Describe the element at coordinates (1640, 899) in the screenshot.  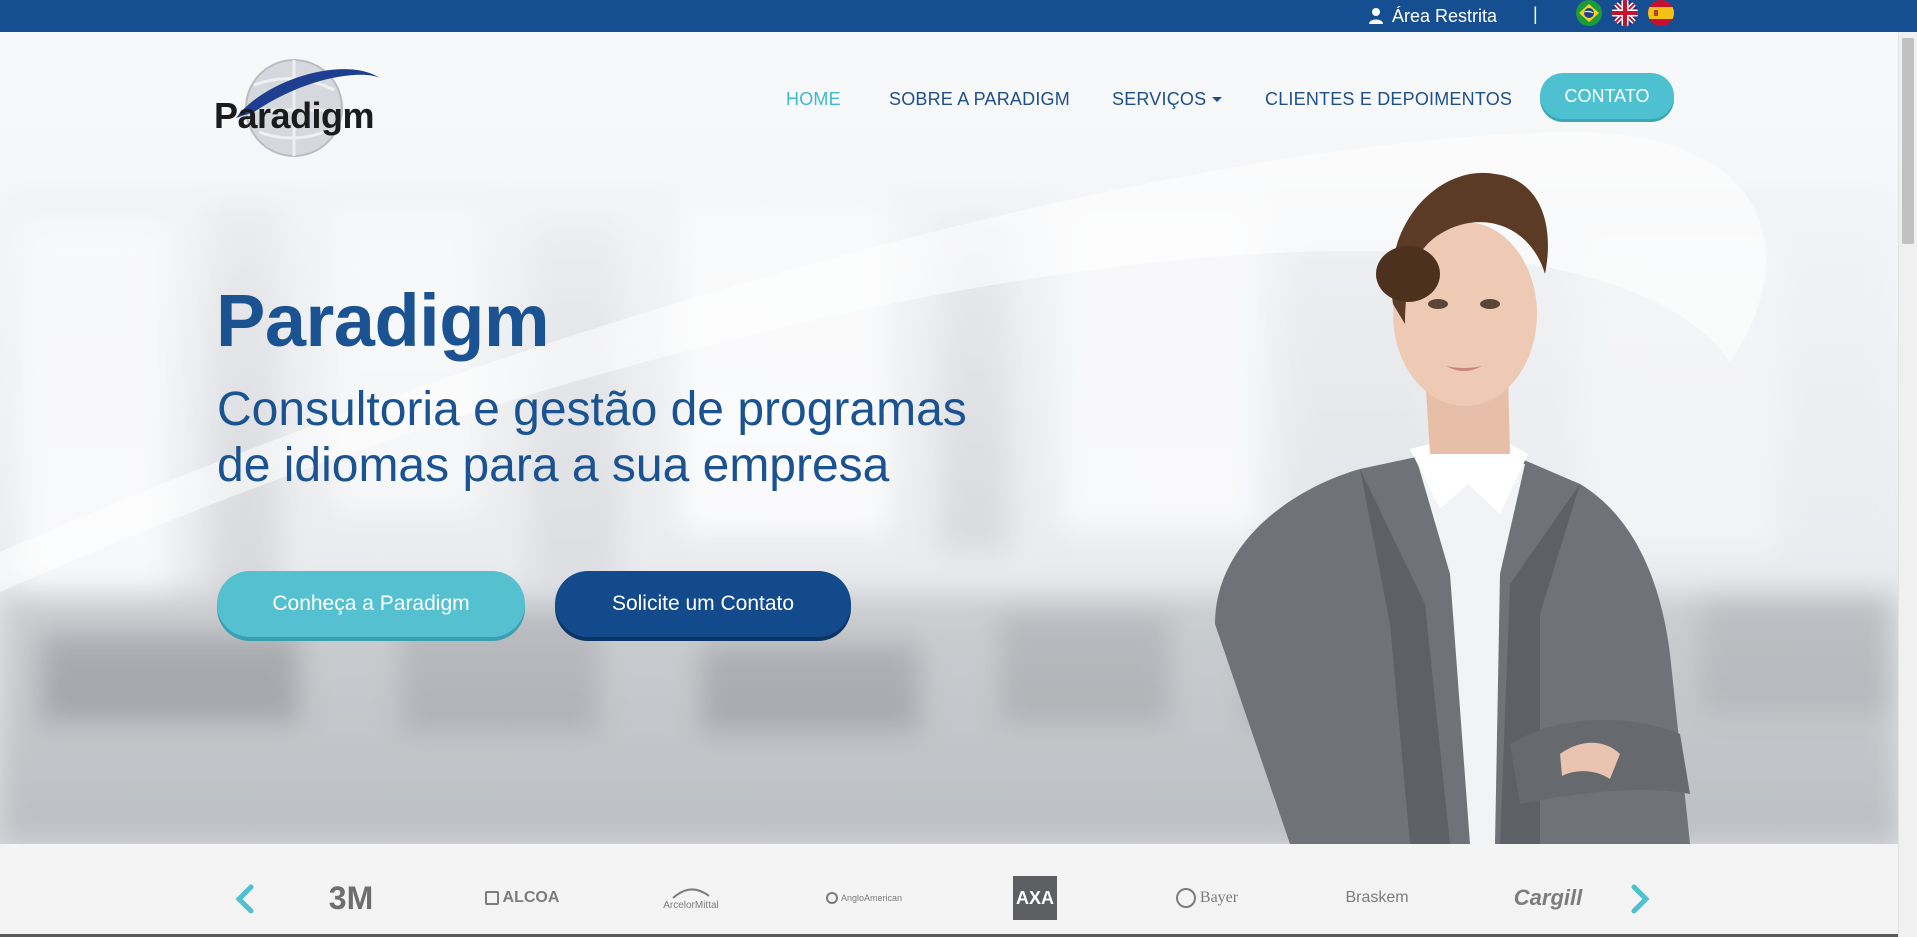
I see `carousel-next-arrow-icon` at that location.